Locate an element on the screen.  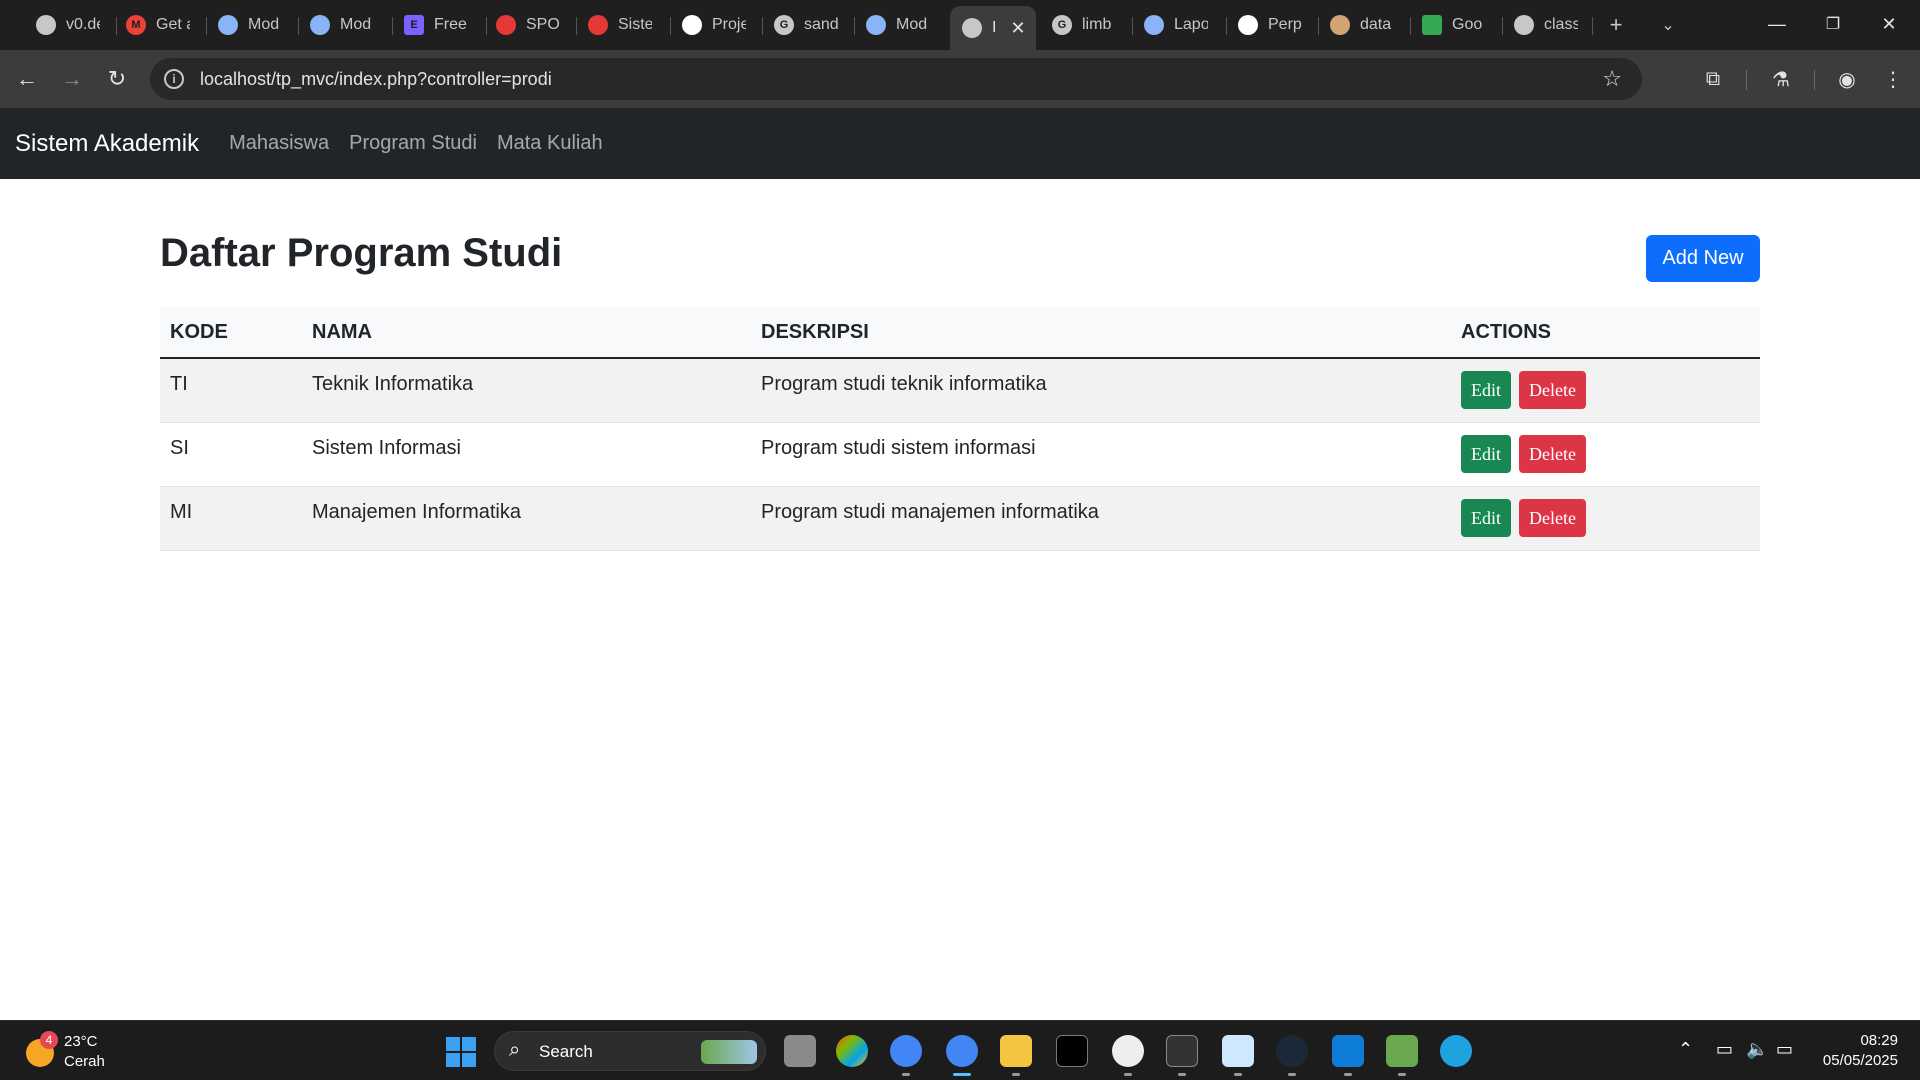
forward-icon: → is located at coordinates (72, 79).